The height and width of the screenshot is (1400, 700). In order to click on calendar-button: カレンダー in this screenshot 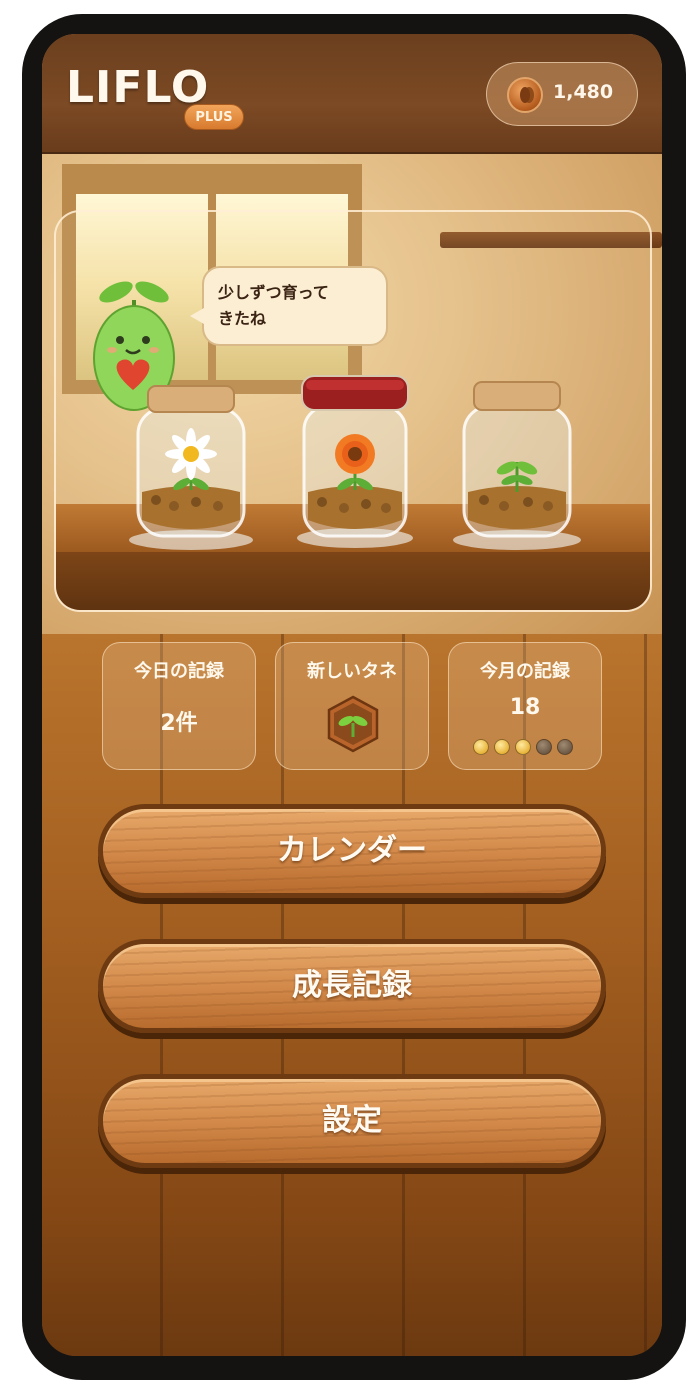, I will do `click(352, 851)`.